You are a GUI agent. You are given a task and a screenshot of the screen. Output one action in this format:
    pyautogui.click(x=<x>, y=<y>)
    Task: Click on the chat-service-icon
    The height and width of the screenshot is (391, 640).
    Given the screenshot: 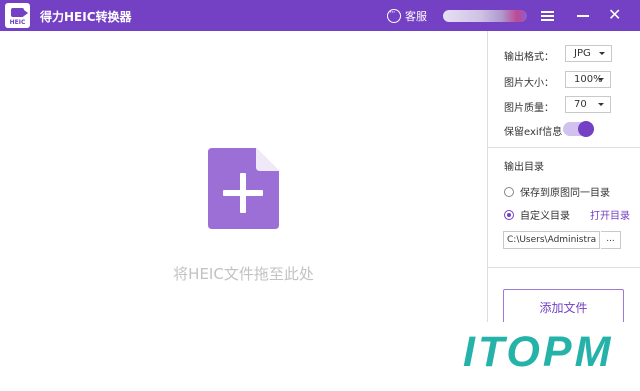 What is the action you would take?
    pyautogui.click(x=394, y=15)
    